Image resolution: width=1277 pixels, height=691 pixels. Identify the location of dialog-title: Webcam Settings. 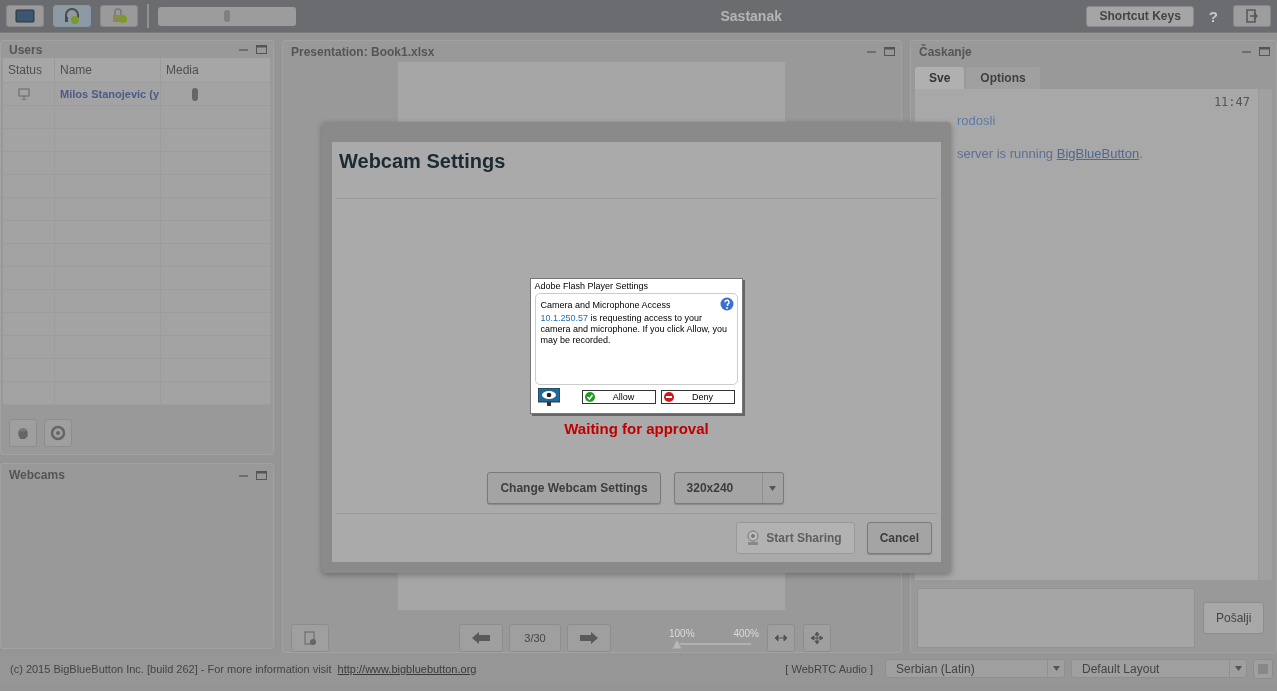
(422, 161).